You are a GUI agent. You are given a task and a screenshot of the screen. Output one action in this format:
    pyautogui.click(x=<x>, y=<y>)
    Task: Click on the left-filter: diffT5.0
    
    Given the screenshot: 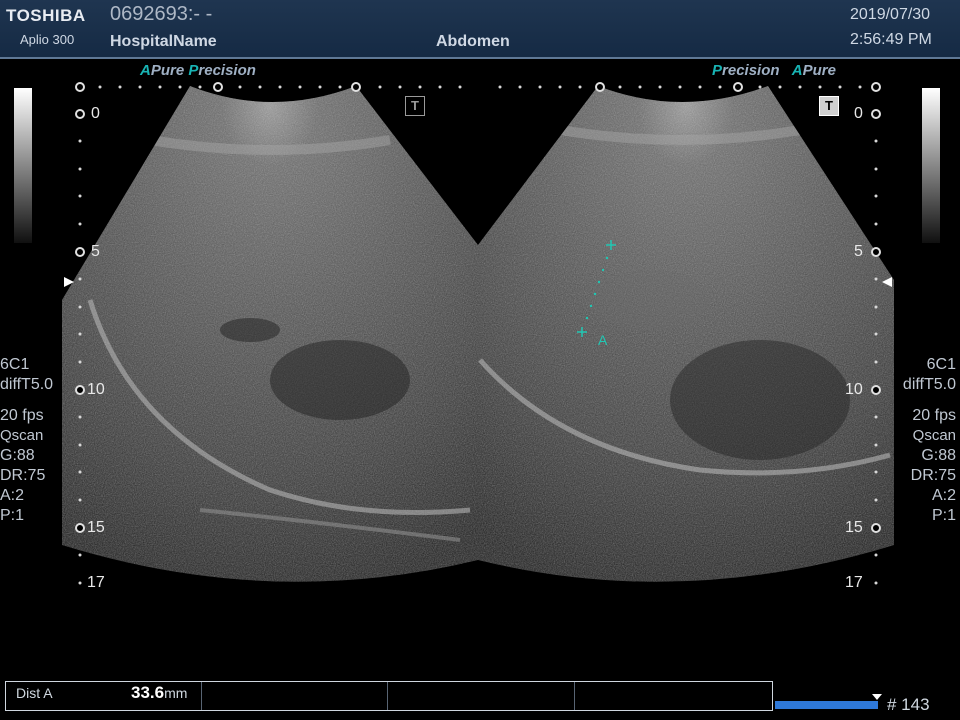 What is the action you would take?
    pyautogui.click(x=27, y=384)
    